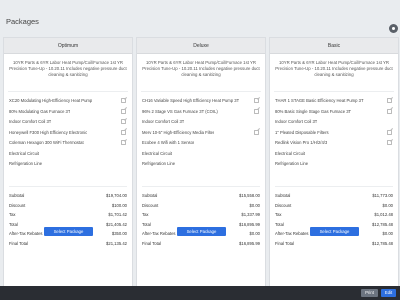 Image resolution: width=400 pixels, height=300 pixels. What do you see at coordinates (387, 205) in the screenshot?
I see `discount-value: $0.00` at bounding box center [387, 205].